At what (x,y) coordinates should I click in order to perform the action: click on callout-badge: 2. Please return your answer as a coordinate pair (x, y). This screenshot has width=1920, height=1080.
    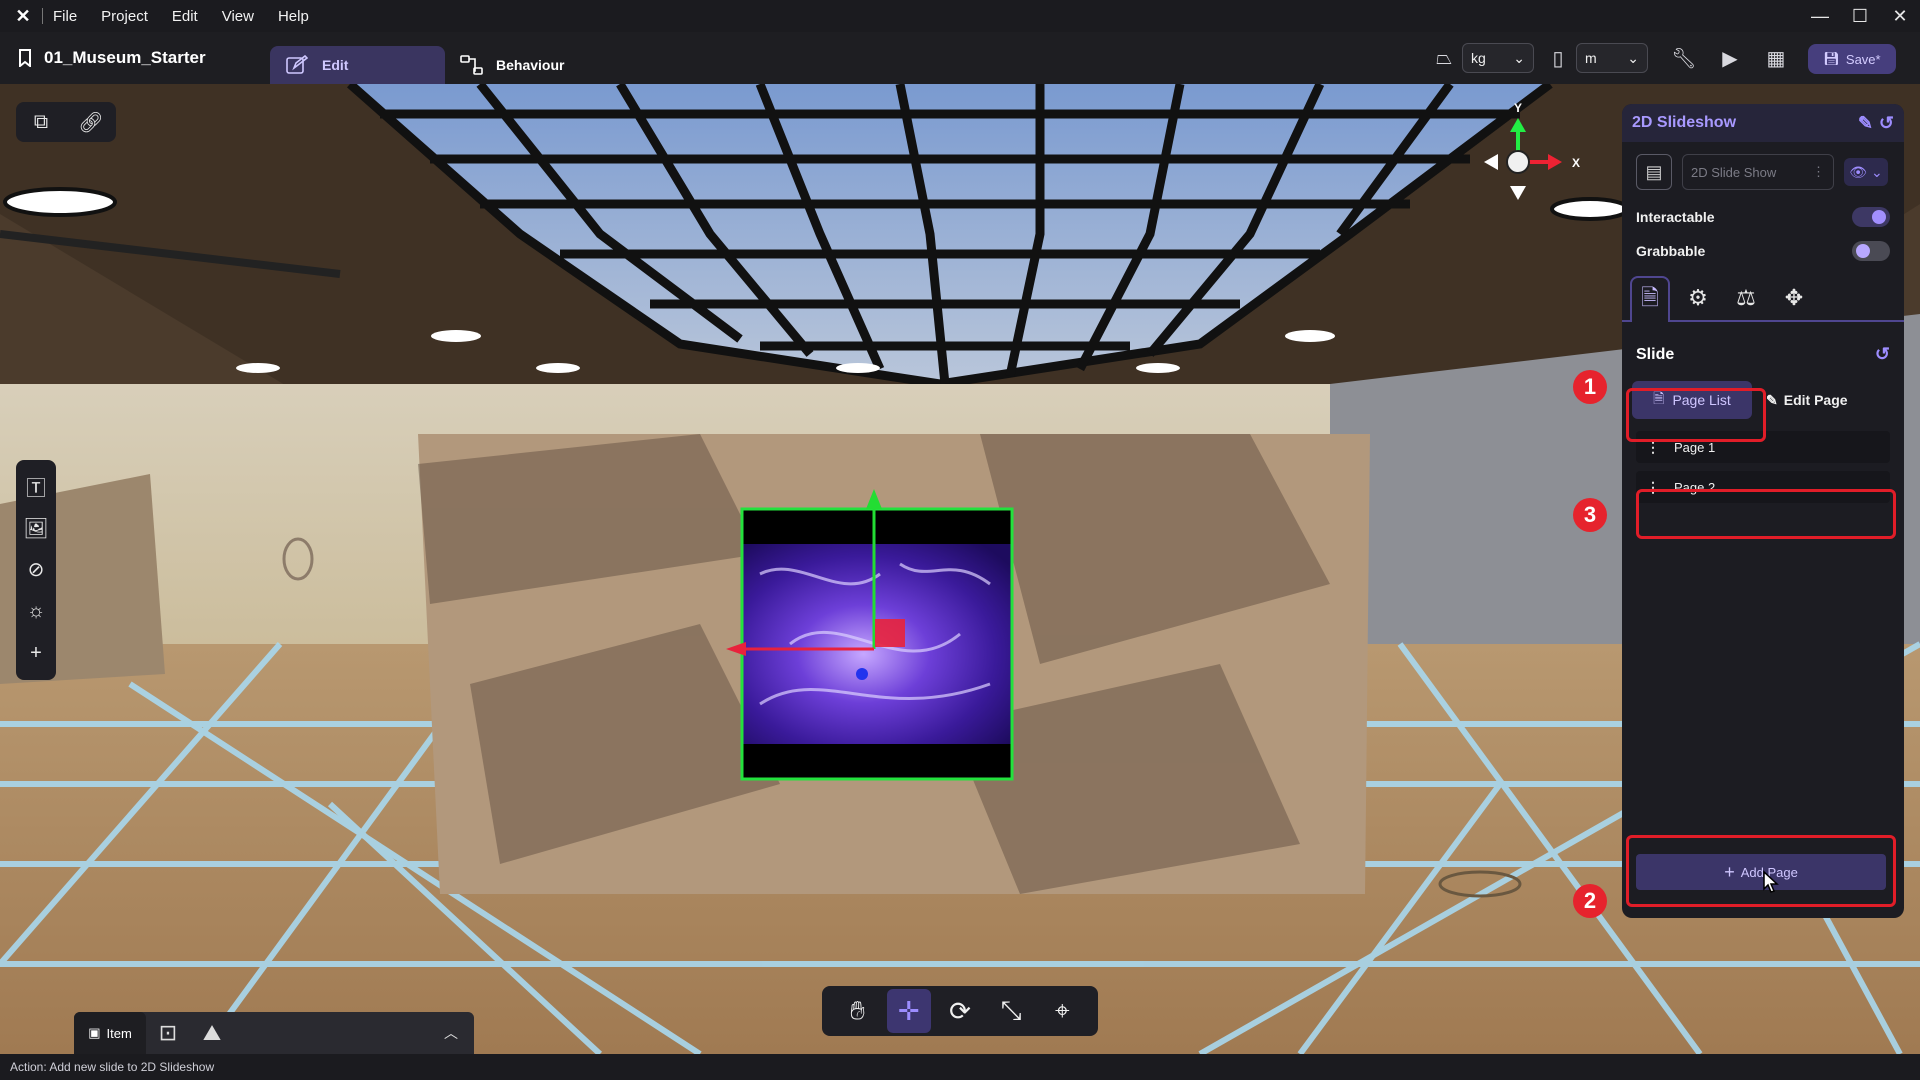
    Looking at the image, I should click on (1590, 901).